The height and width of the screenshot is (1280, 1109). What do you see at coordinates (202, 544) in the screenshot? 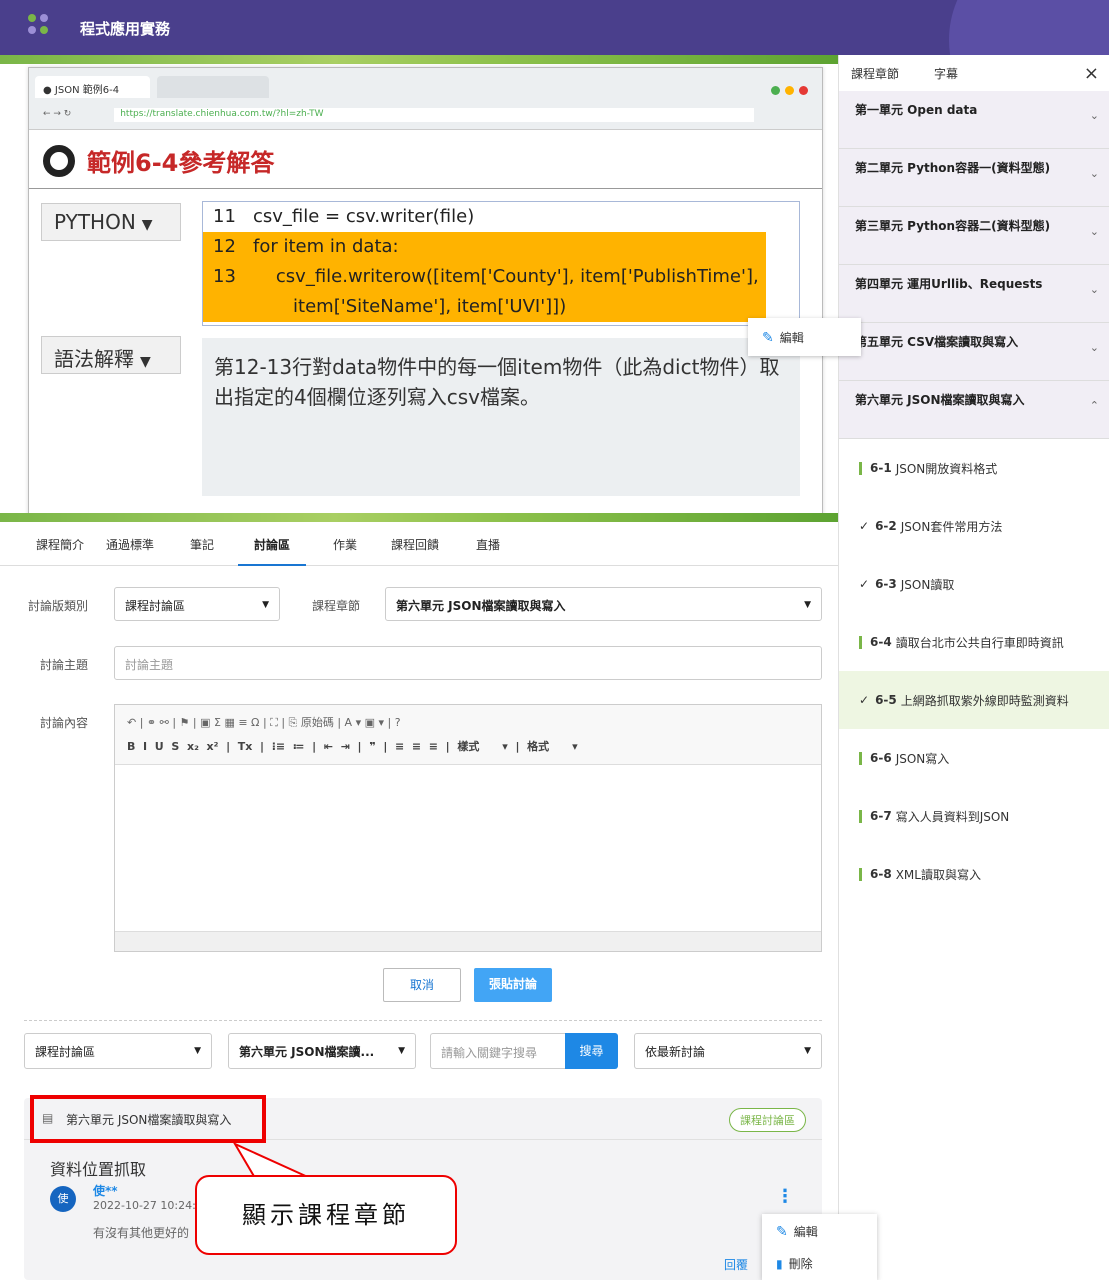
I see `tab-notes: 筆記` at bounding box center [202, 544].